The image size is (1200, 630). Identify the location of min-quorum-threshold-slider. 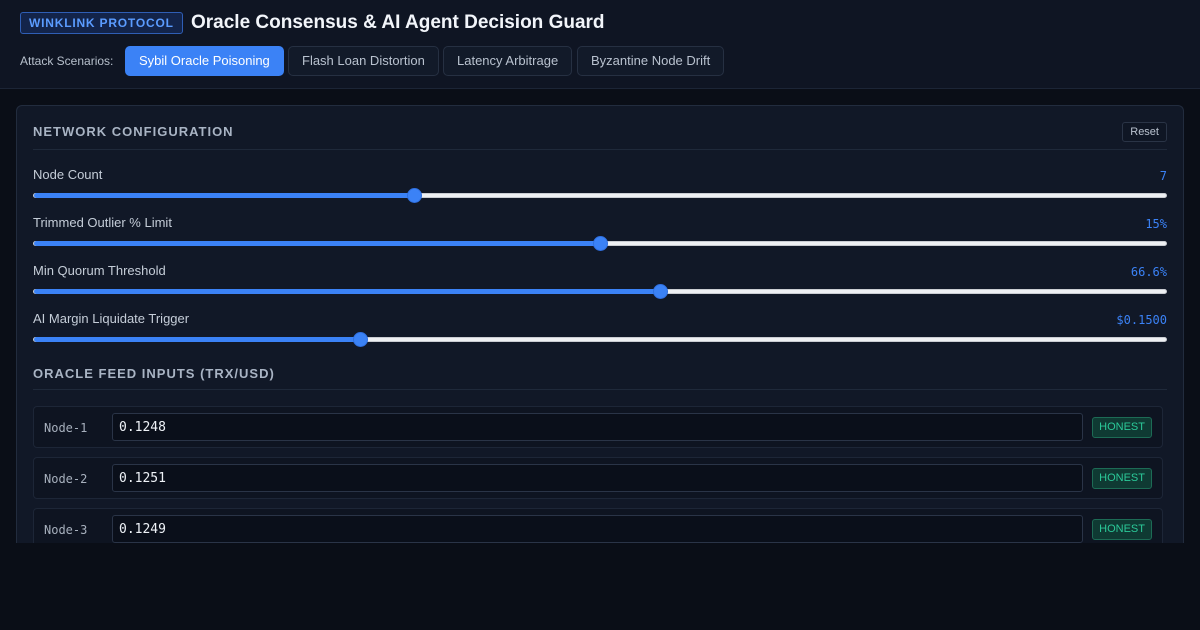
(600, 291).